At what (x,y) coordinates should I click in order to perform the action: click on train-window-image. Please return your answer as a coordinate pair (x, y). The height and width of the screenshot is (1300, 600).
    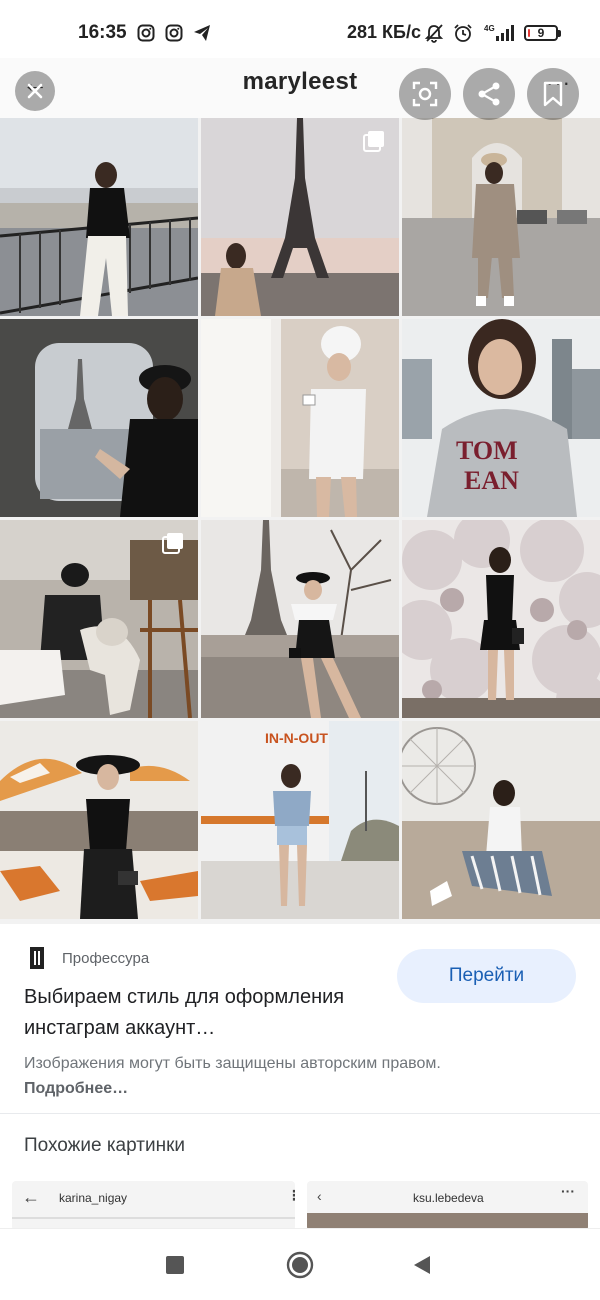
    Looking at the image, I should click on (99, 418).